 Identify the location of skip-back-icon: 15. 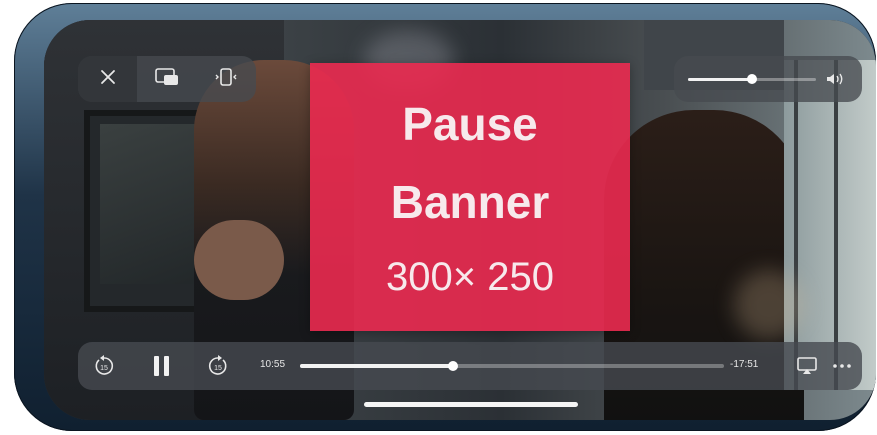
(104, 365).